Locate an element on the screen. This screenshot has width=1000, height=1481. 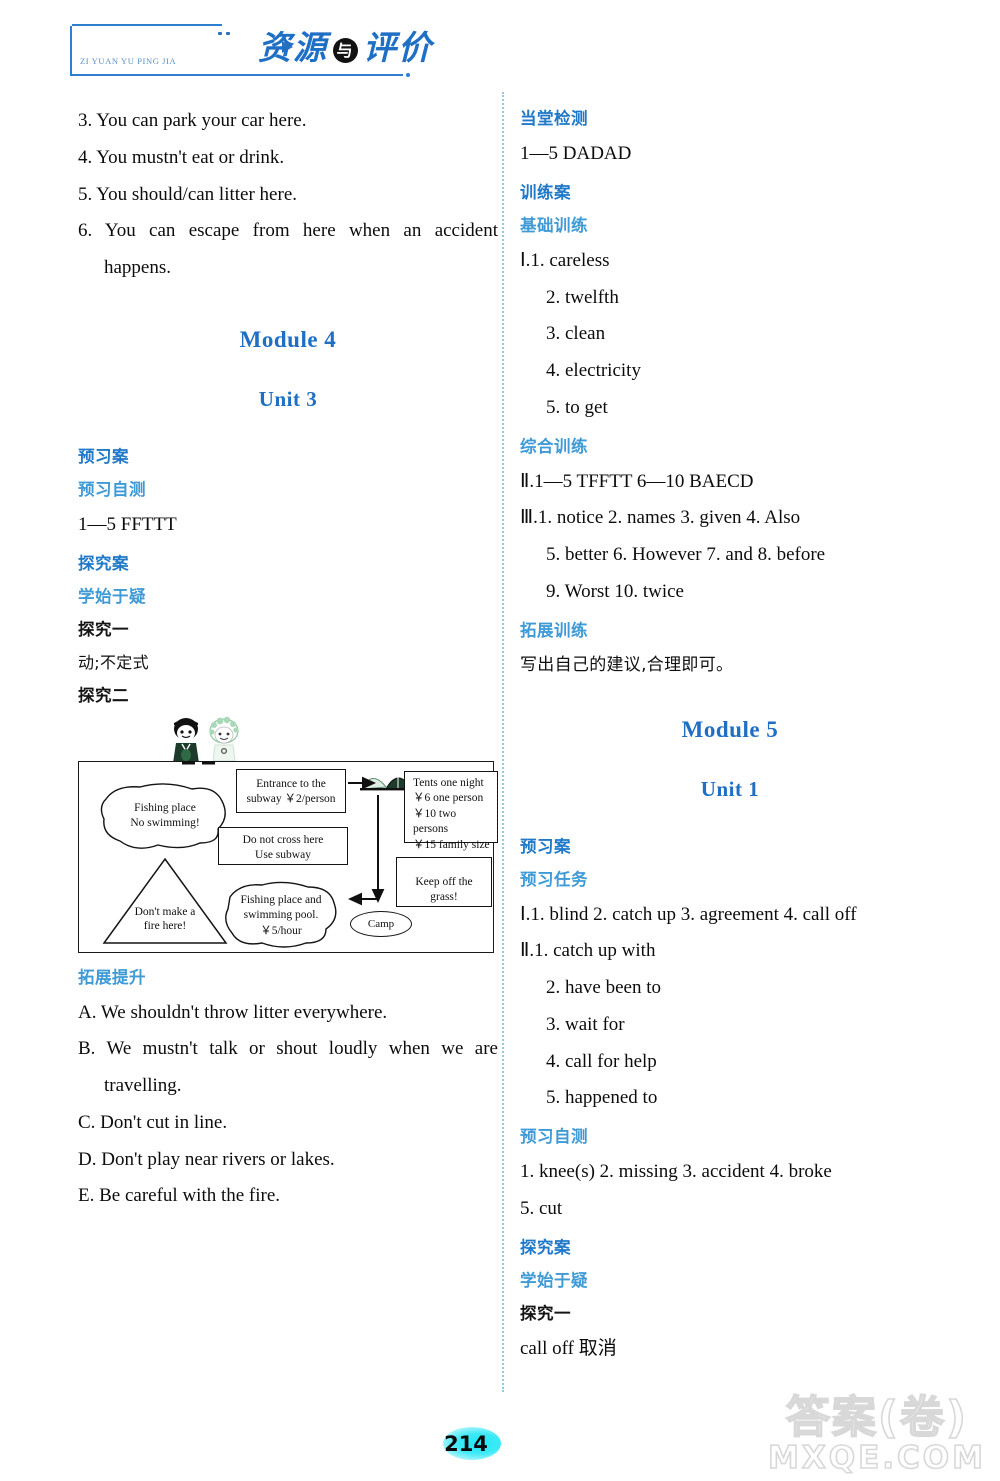
sign-line: Don't make a is located at coordinates (165, 911).